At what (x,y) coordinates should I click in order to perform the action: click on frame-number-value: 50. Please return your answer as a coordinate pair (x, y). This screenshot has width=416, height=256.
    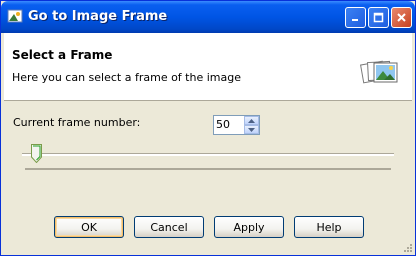
    Looking at the image, I should click on (223, 124).